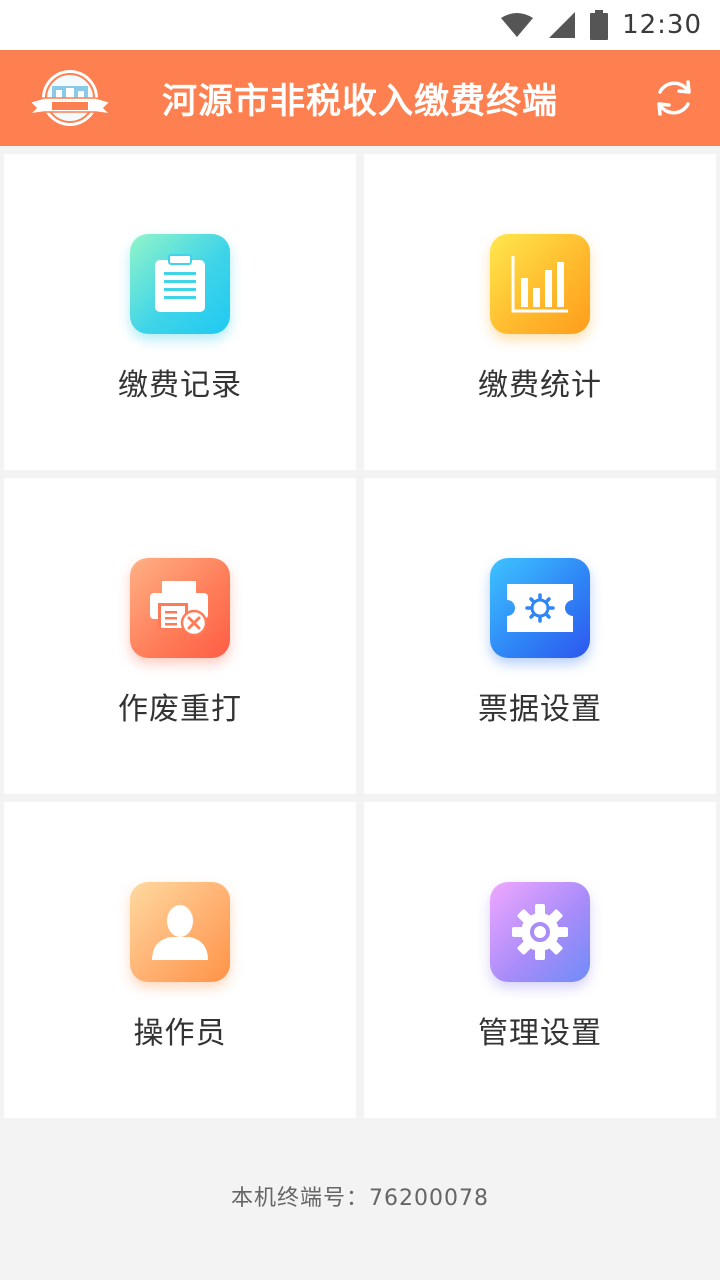 The image size is (720, 1280). I want to click on app-bar: 河源市非税收入缴费终端, so click(360, 98).